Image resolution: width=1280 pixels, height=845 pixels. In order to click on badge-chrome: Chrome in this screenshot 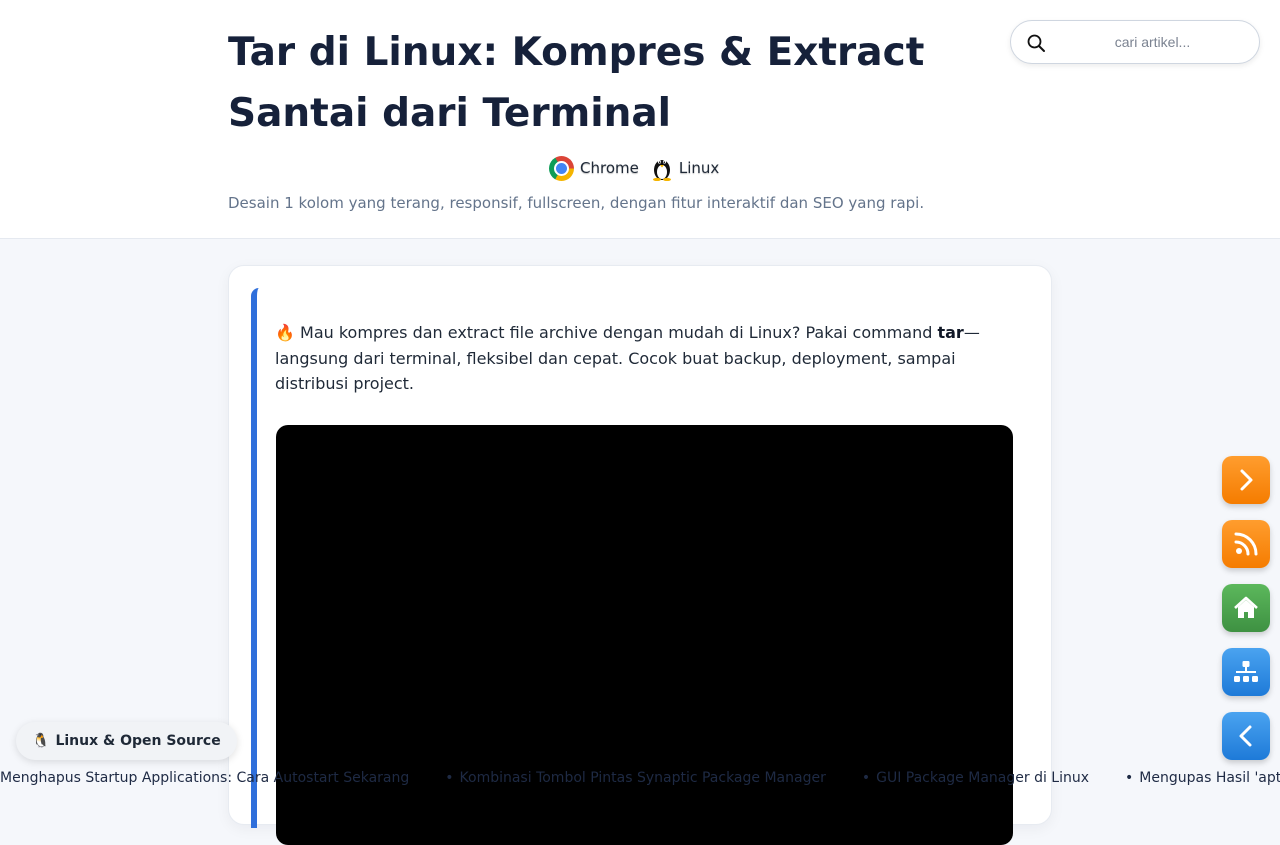, I will do `click(594, 168)`.